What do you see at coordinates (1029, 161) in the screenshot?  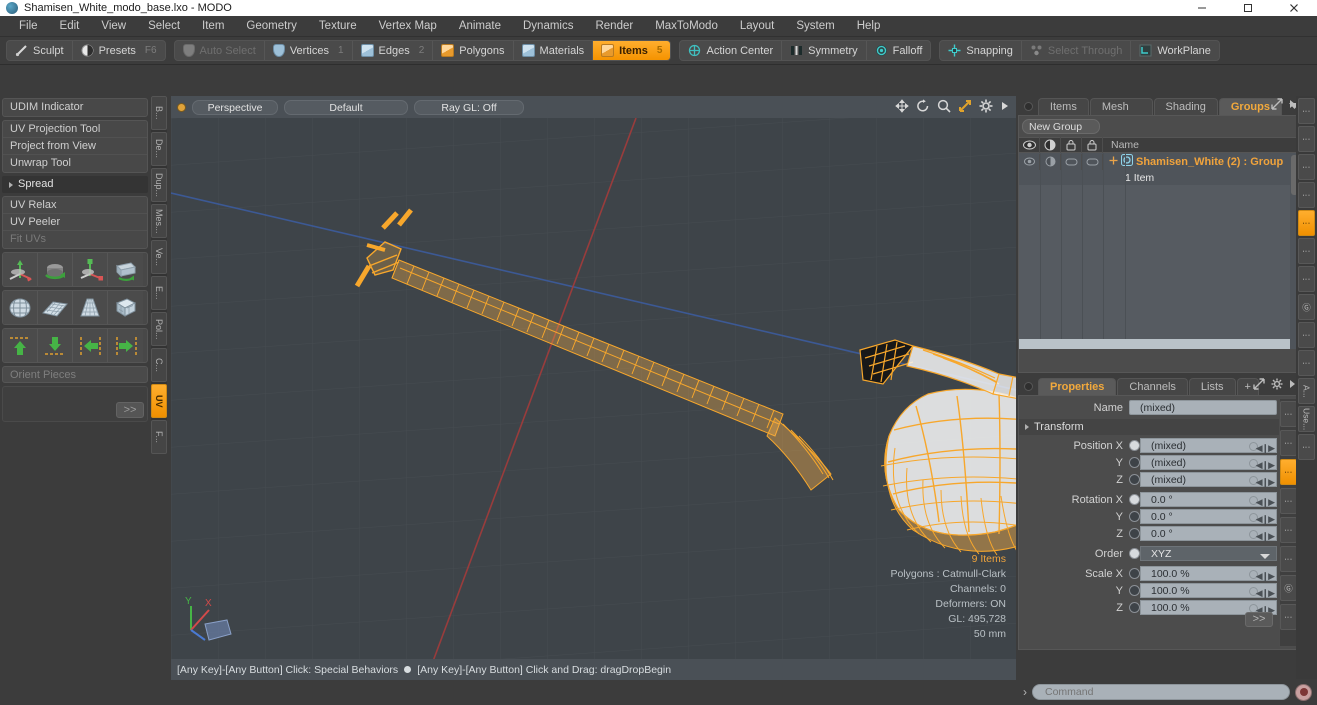 I see `row-eye-toggle` at bounding box center [1029, 161].